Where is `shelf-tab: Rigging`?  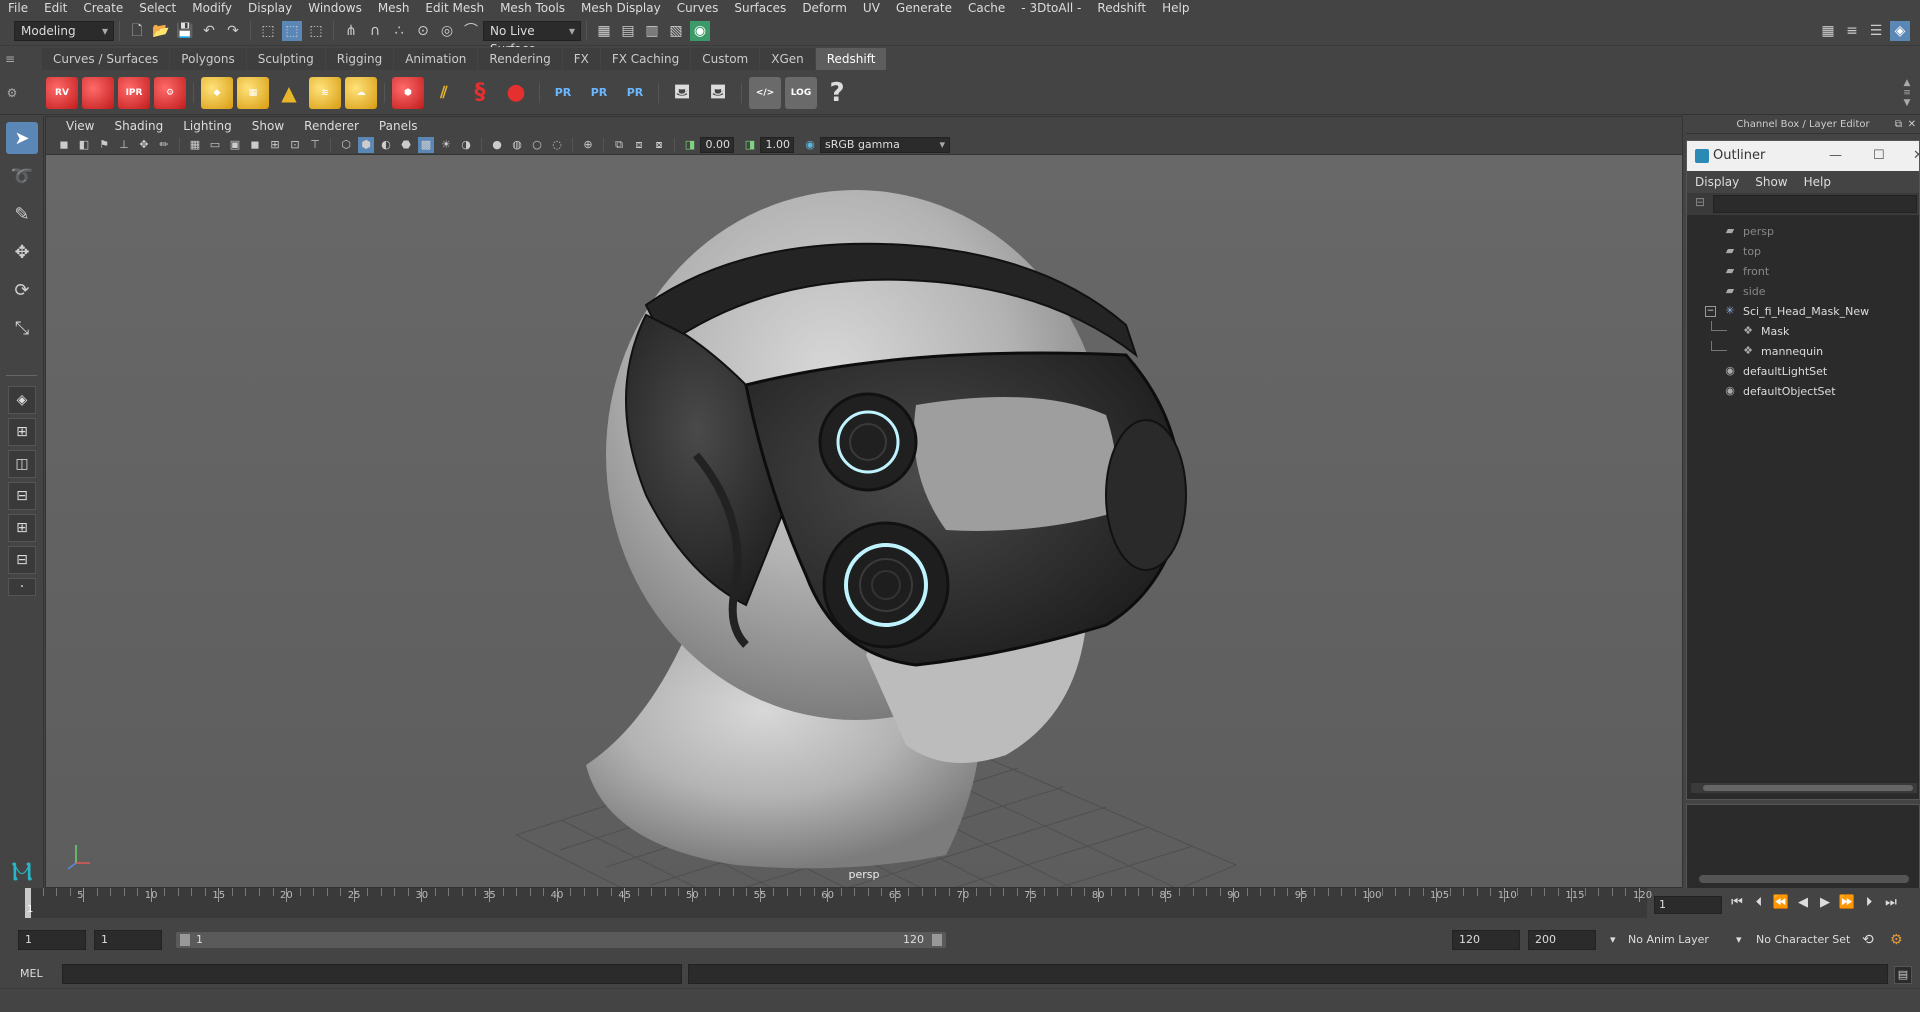
shelf-tab: Rigging is located at coordinates (359, 59).